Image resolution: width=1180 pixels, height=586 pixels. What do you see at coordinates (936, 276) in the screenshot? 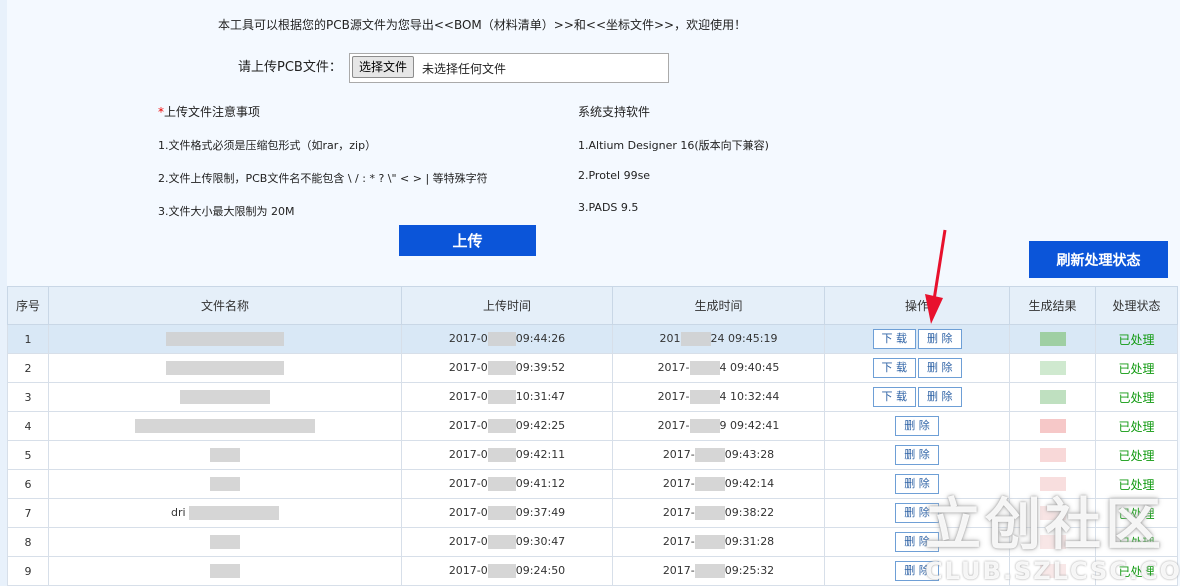
I see `red-arrow-annotation` at bounding box center [936, 276].